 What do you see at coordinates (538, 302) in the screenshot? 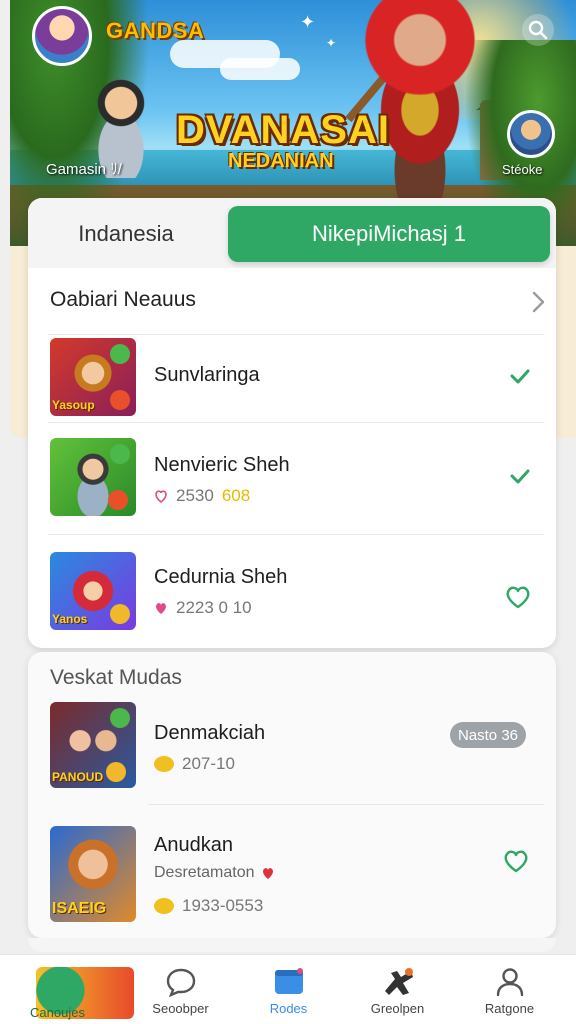
I see `chevron-right-icon` at bounding box center [538, 302].